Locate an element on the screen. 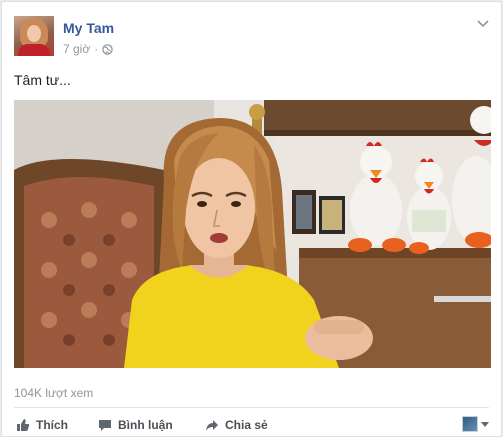 The width and height of the screenshot is (503, 437). chevron-down-icon is located at coordinates (483, 24).